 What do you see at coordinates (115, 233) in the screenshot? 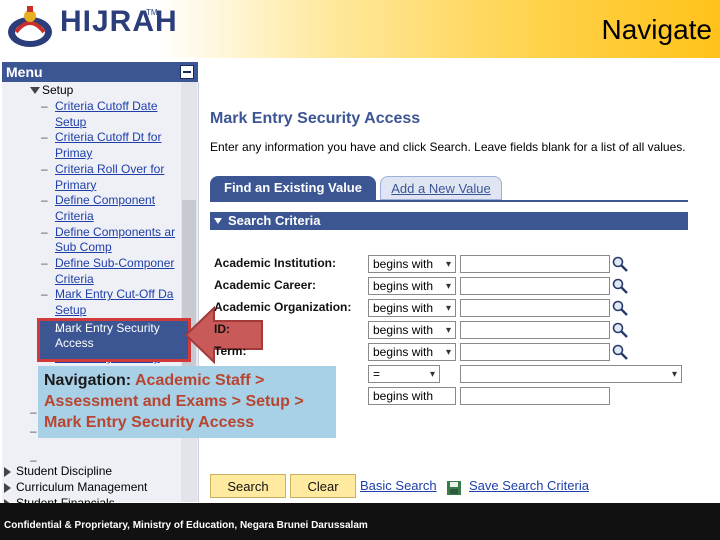
I see `menu-item-link: Define Components ar` at bounding box center [115, 233].